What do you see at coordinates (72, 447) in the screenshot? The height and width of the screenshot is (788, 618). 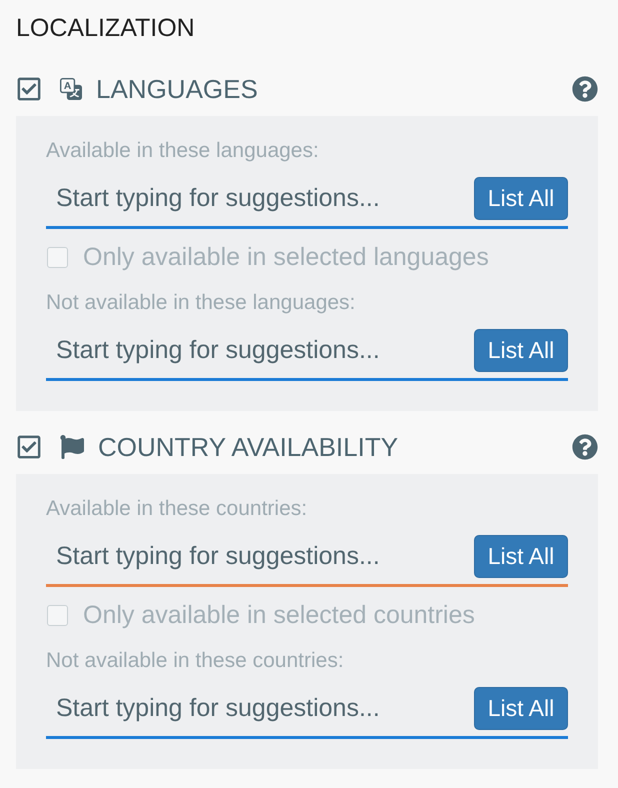 I see `flag-icon` at bounding box center [72, 447].